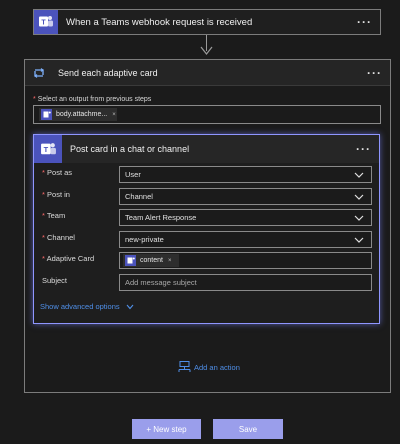 The image size is (400, 444). I want to click on field-team: * Team Team Alert Response, so click(206, 217).